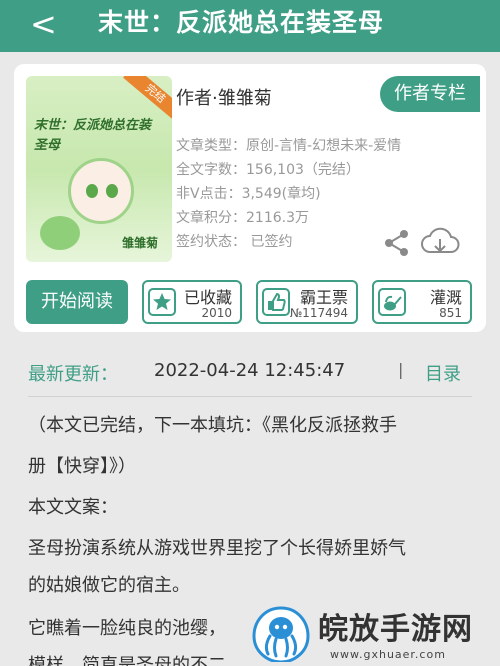 Image resolution: width=500 pixels, height=666 pixels. What do you see at coordinates (392, 302) in the screenshot?
I see `watering-can-icon` at bounding box center [392, 302].